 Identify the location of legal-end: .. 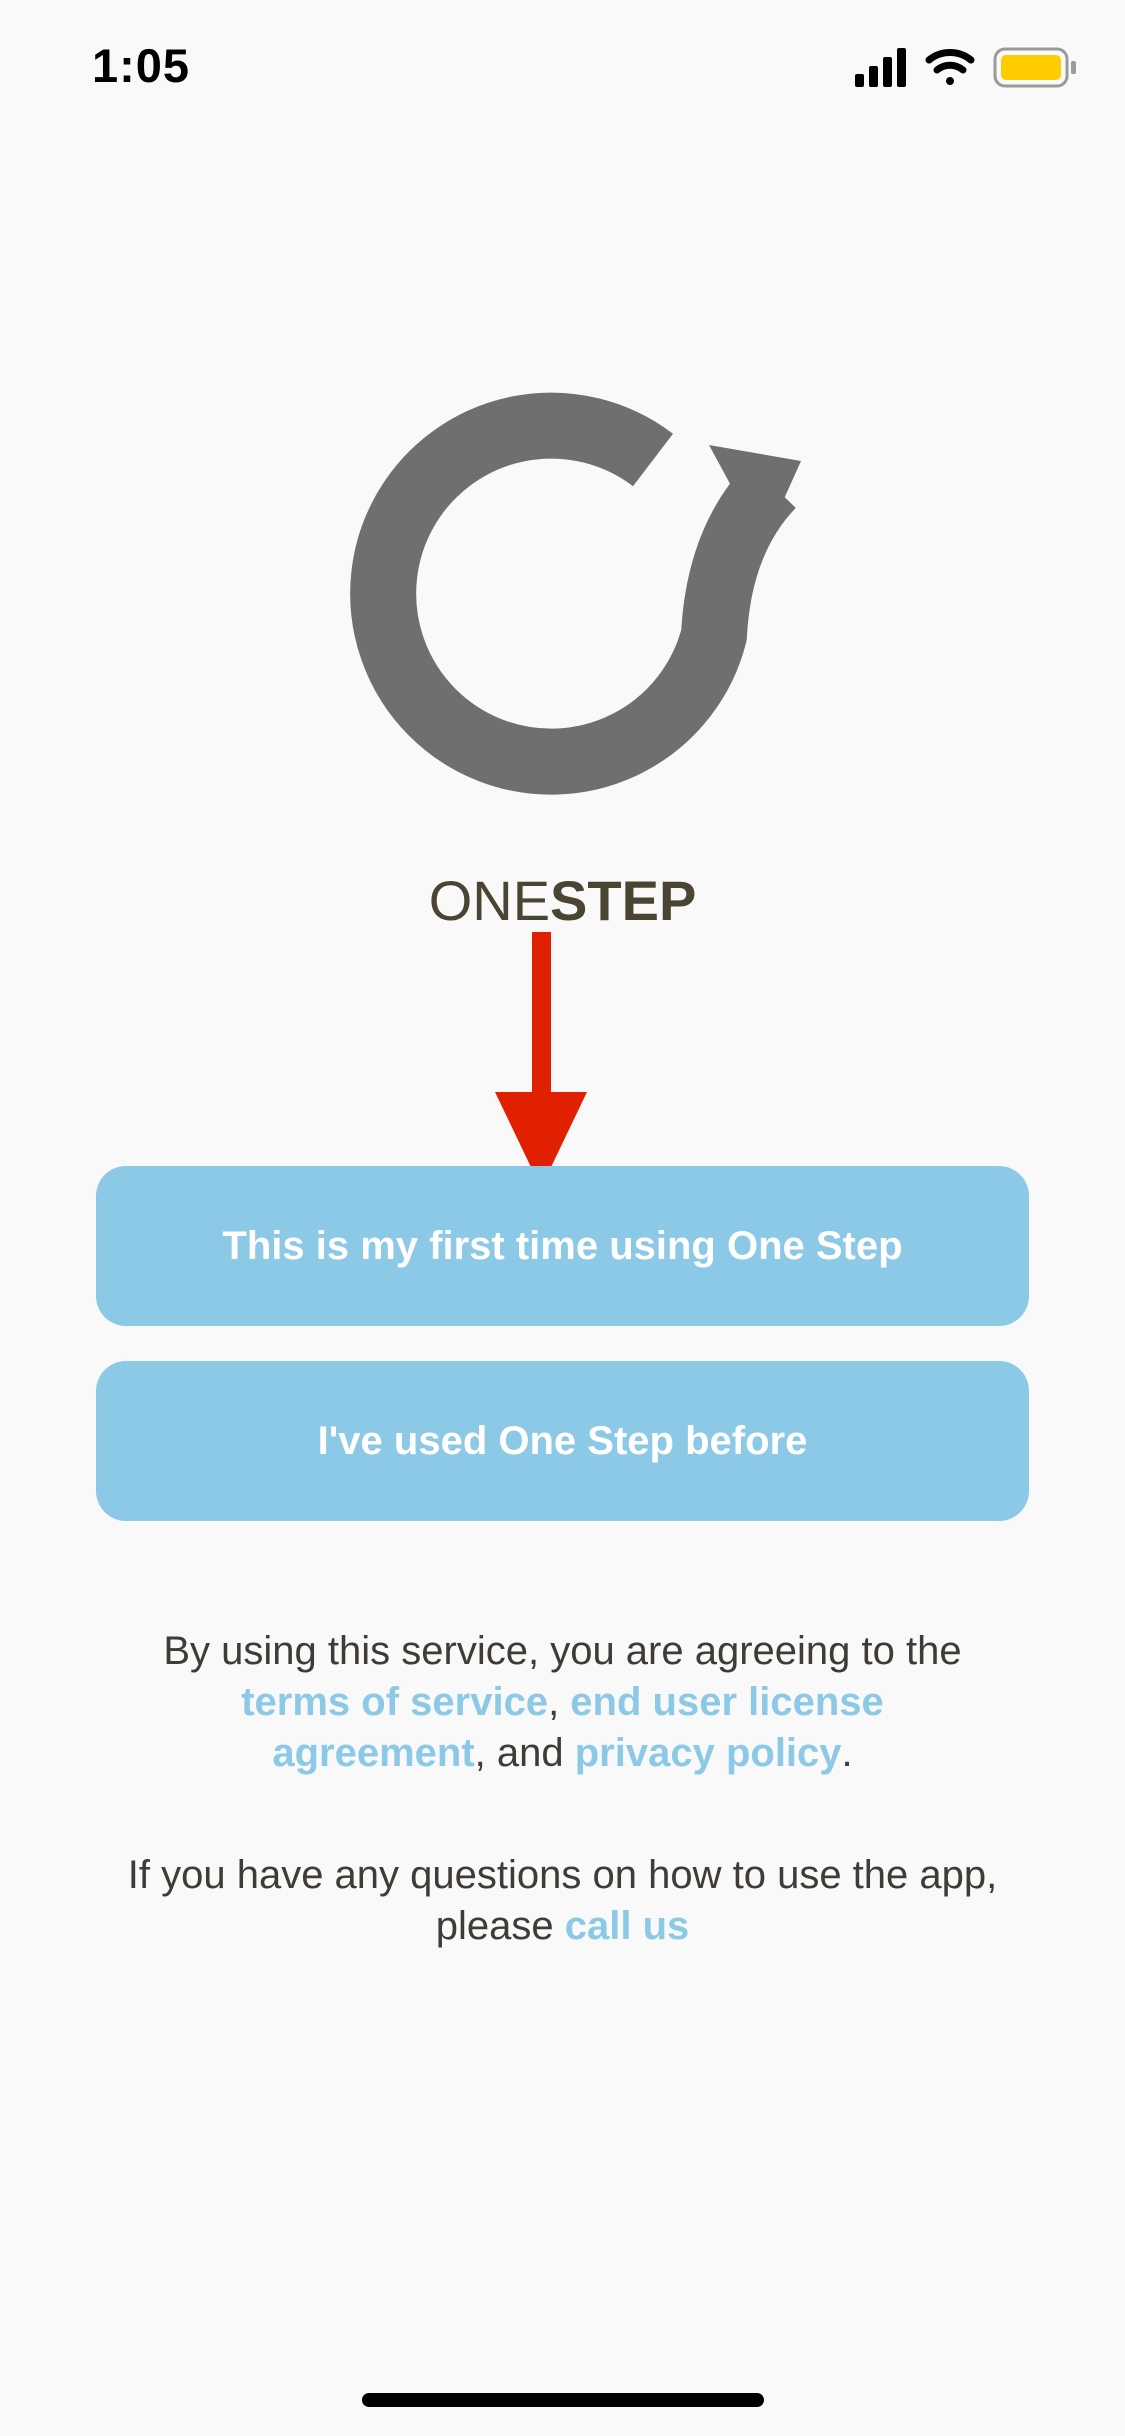
(847, 1753).